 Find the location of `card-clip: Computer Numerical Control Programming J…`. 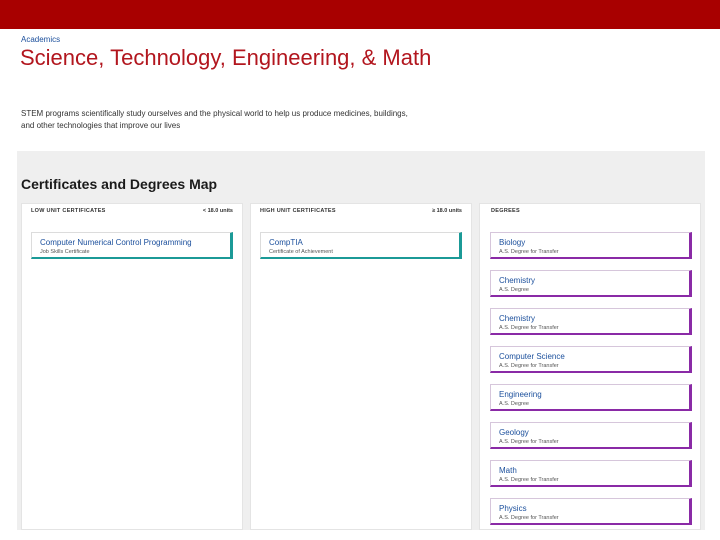

card-clip: Computer Numerical Control Programming J… is located at coordinates (133, 245).